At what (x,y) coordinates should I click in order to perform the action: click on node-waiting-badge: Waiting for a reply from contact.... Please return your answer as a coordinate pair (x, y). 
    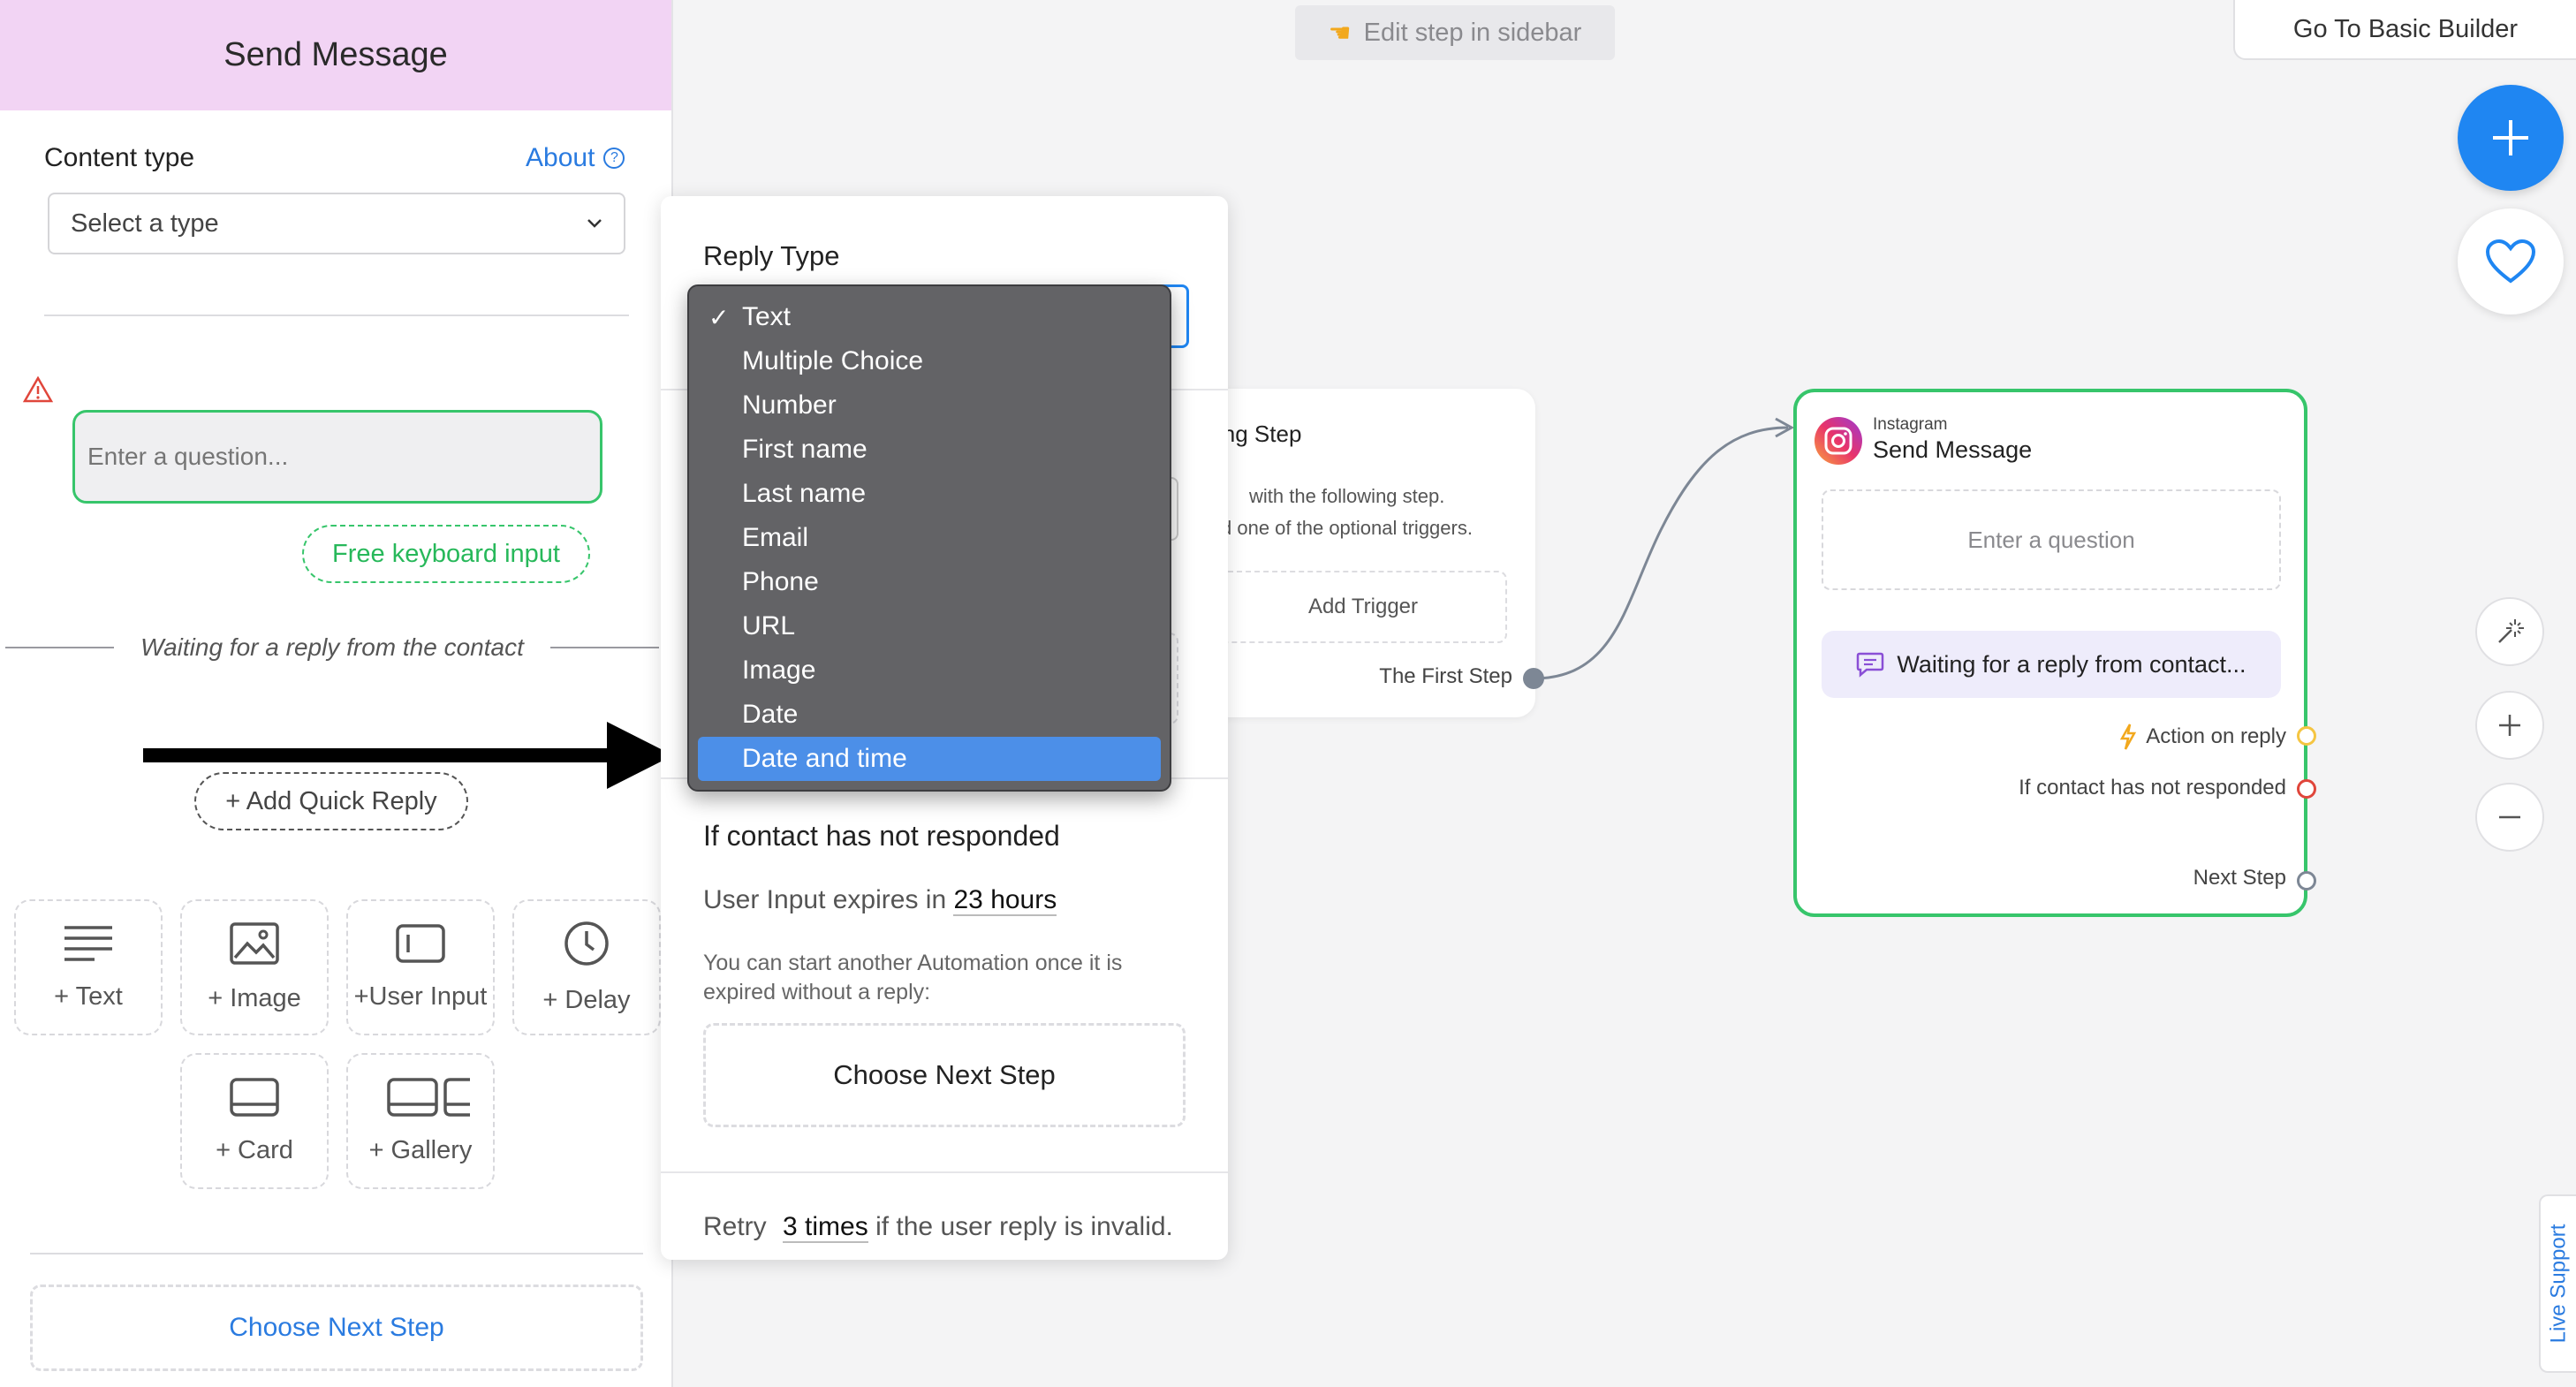
    Looking at the image, I should click on (2051, 665).